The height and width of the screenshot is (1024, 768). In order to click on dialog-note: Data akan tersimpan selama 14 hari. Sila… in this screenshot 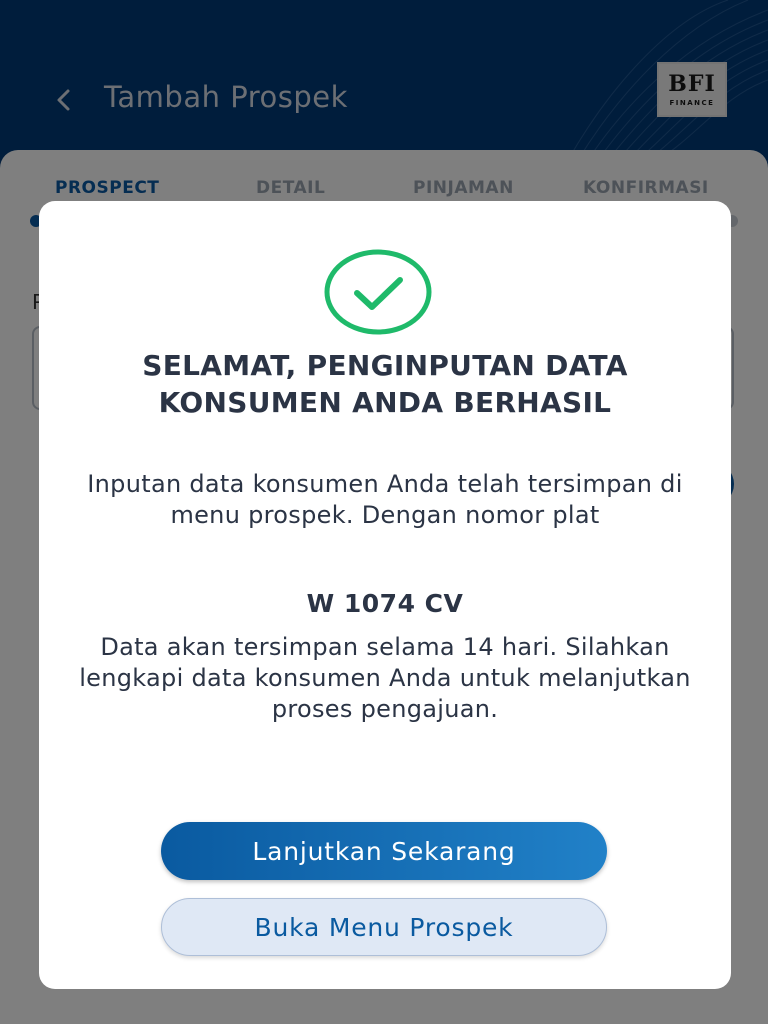, I will do `click(385, 678)`.